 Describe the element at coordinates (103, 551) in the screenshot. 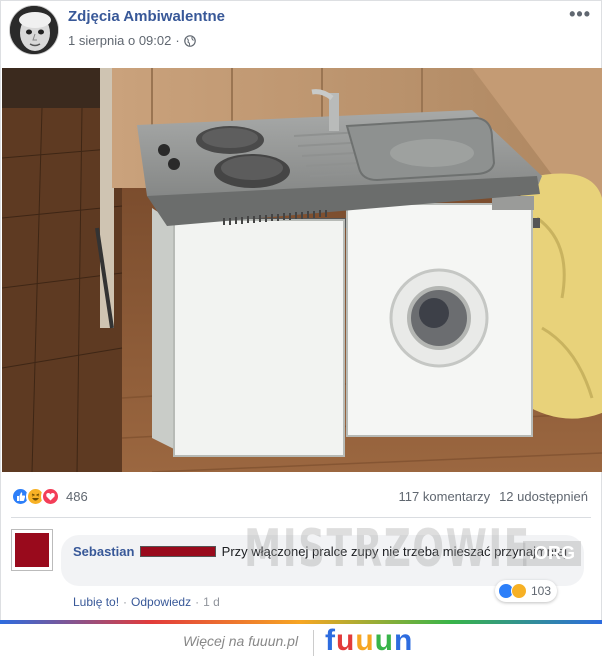

I see `comment-author: Sebastian` at that location.